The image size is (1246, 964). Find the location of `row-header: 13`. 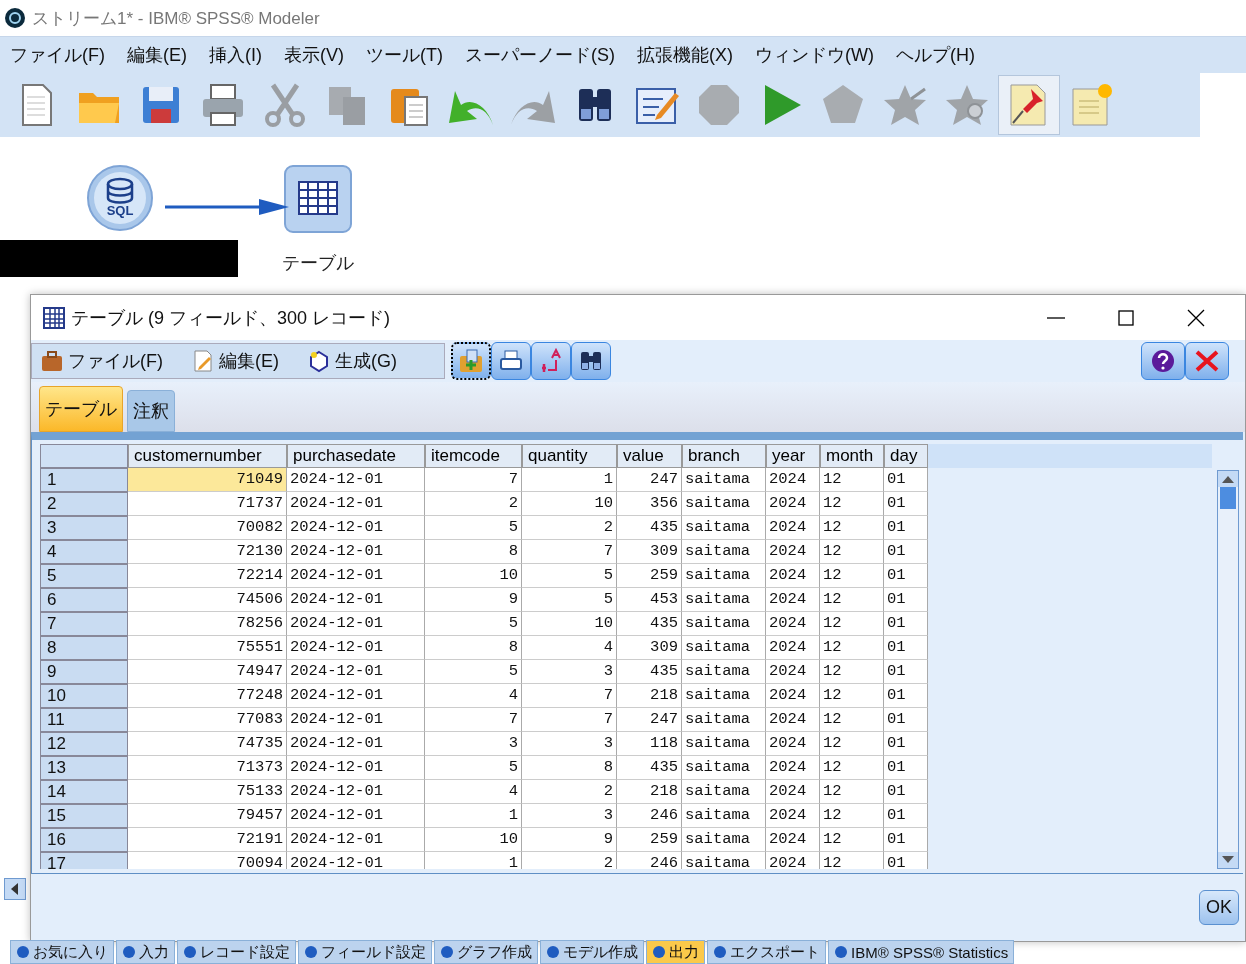

row-header: 13 is located at coordinates (84, 768).